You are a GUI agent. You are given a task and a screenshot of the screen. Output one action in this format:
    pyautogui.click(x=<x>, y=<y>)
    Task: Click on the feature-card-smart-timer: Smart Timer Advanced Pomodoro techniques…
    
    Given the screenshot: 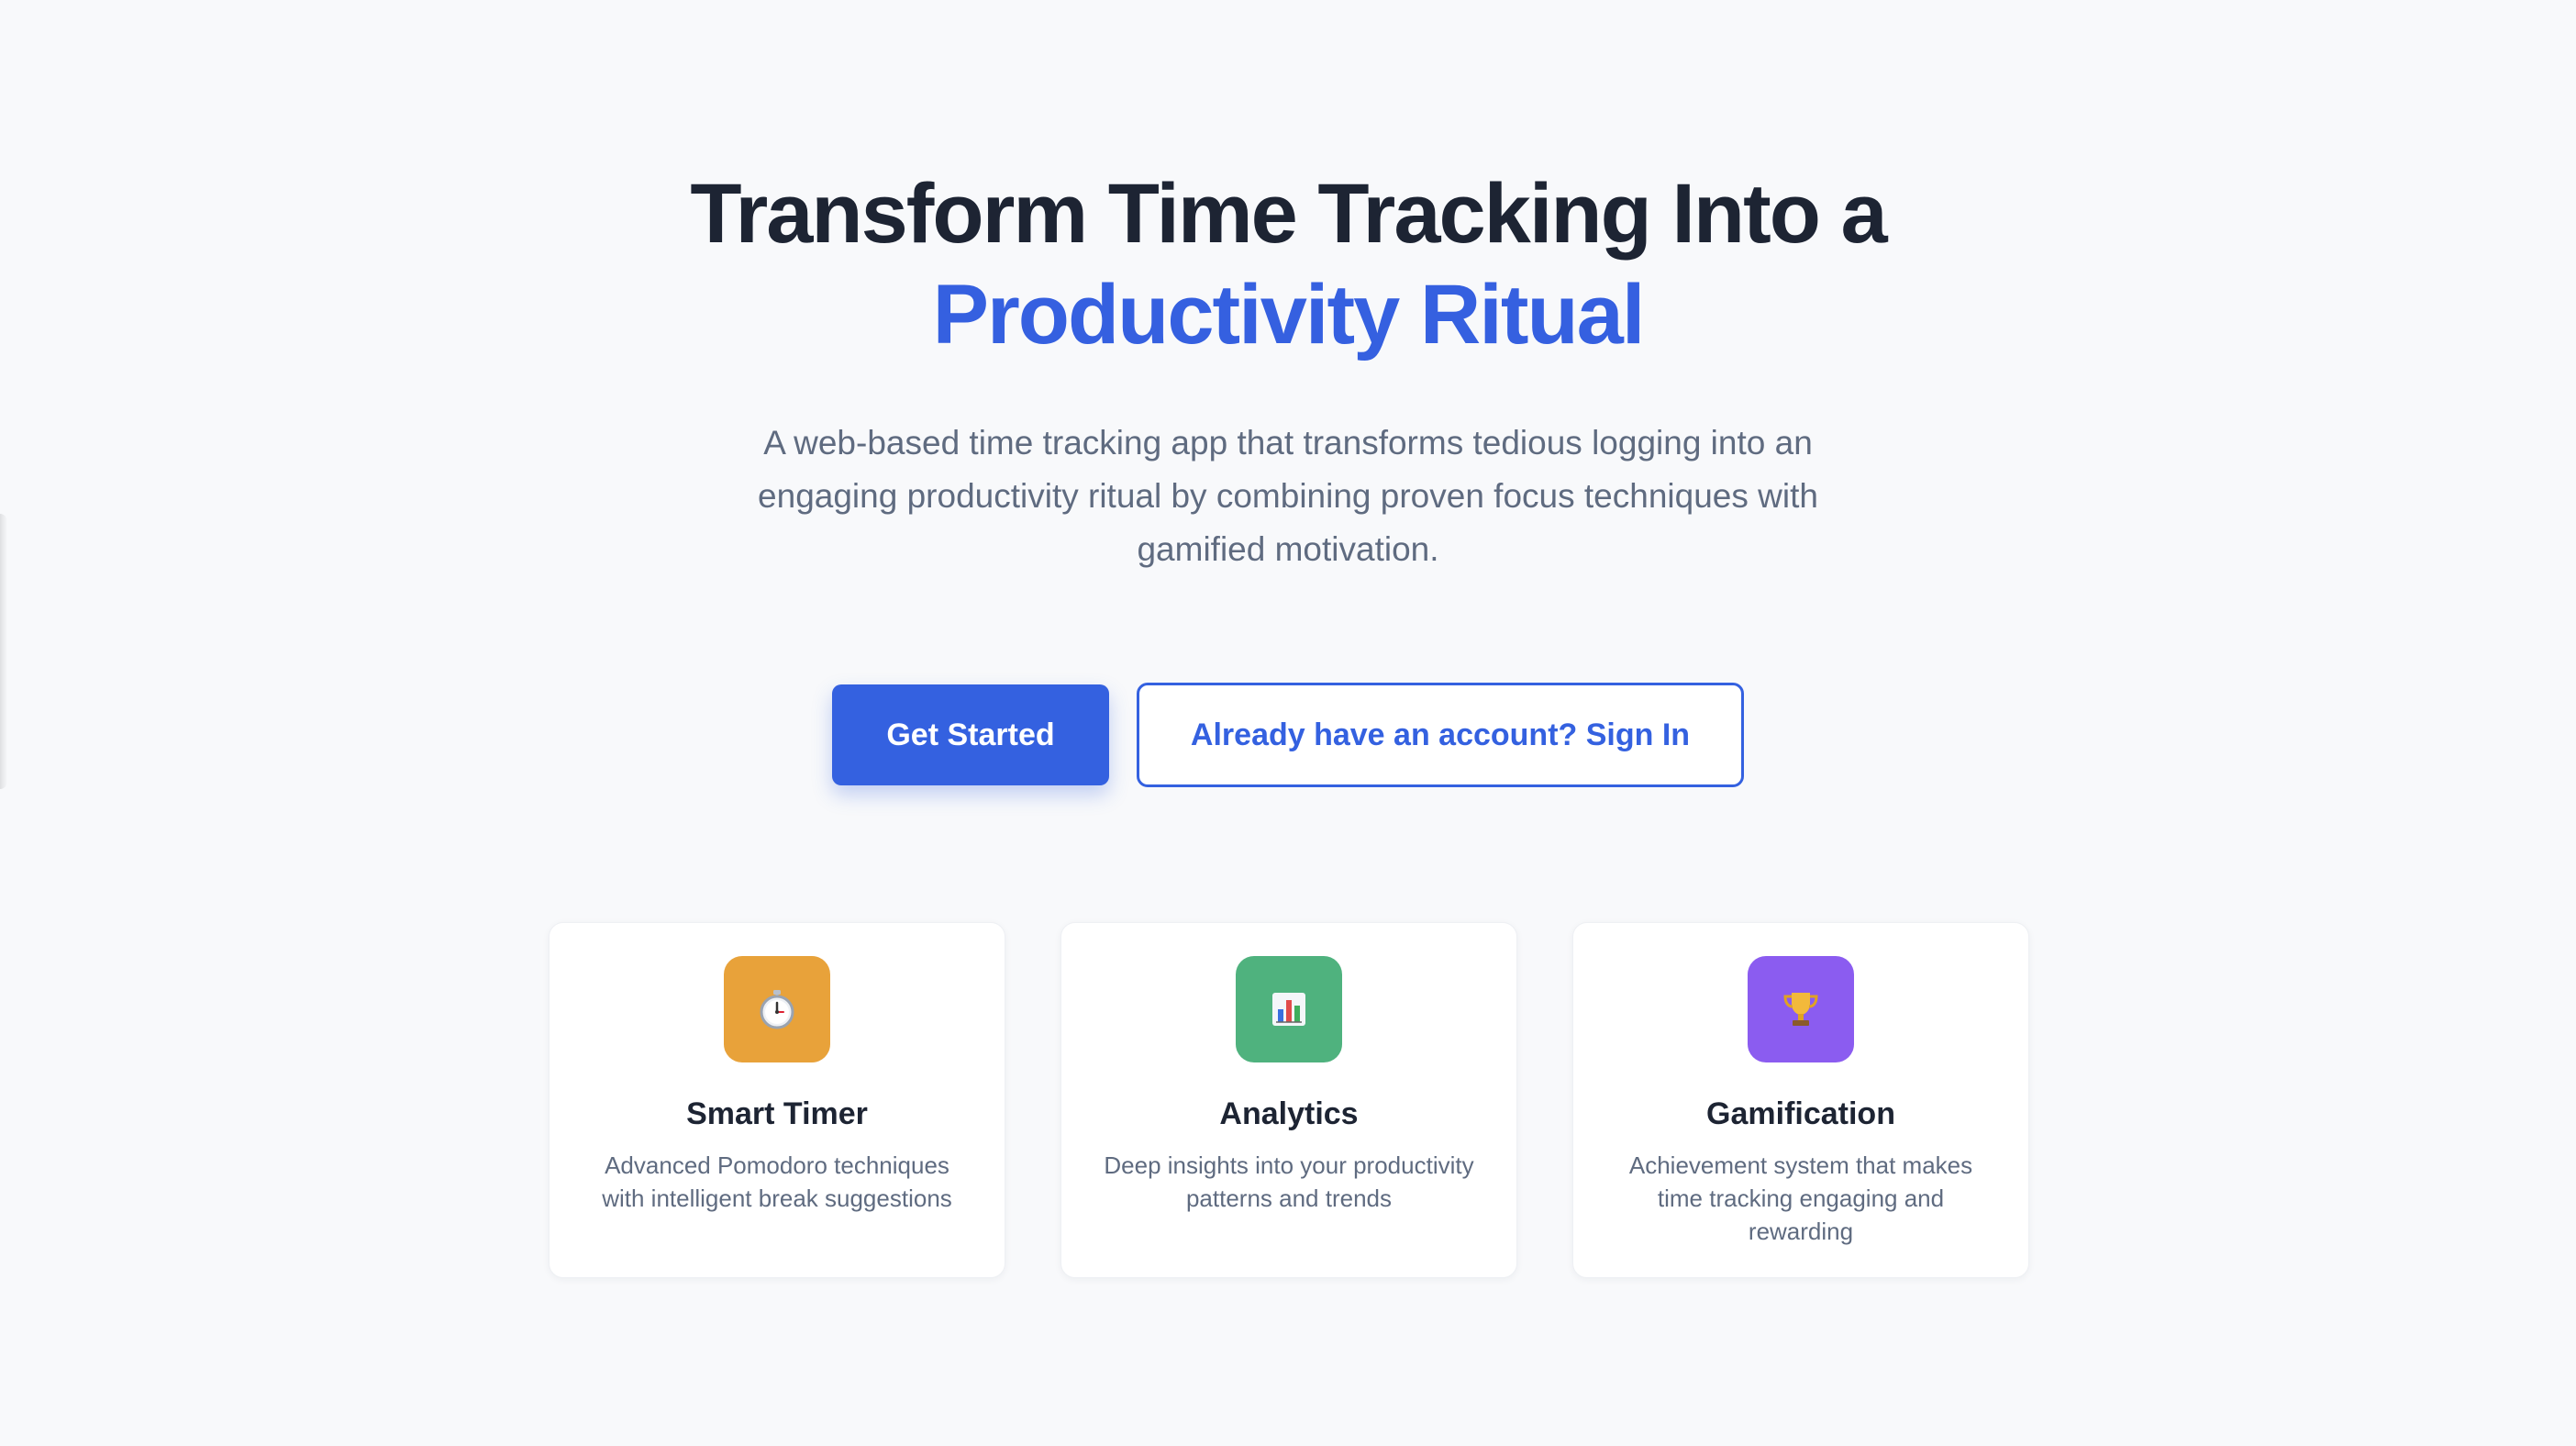 What is the action you would take?
    pyautogui.click(x=777, y=1100)
    